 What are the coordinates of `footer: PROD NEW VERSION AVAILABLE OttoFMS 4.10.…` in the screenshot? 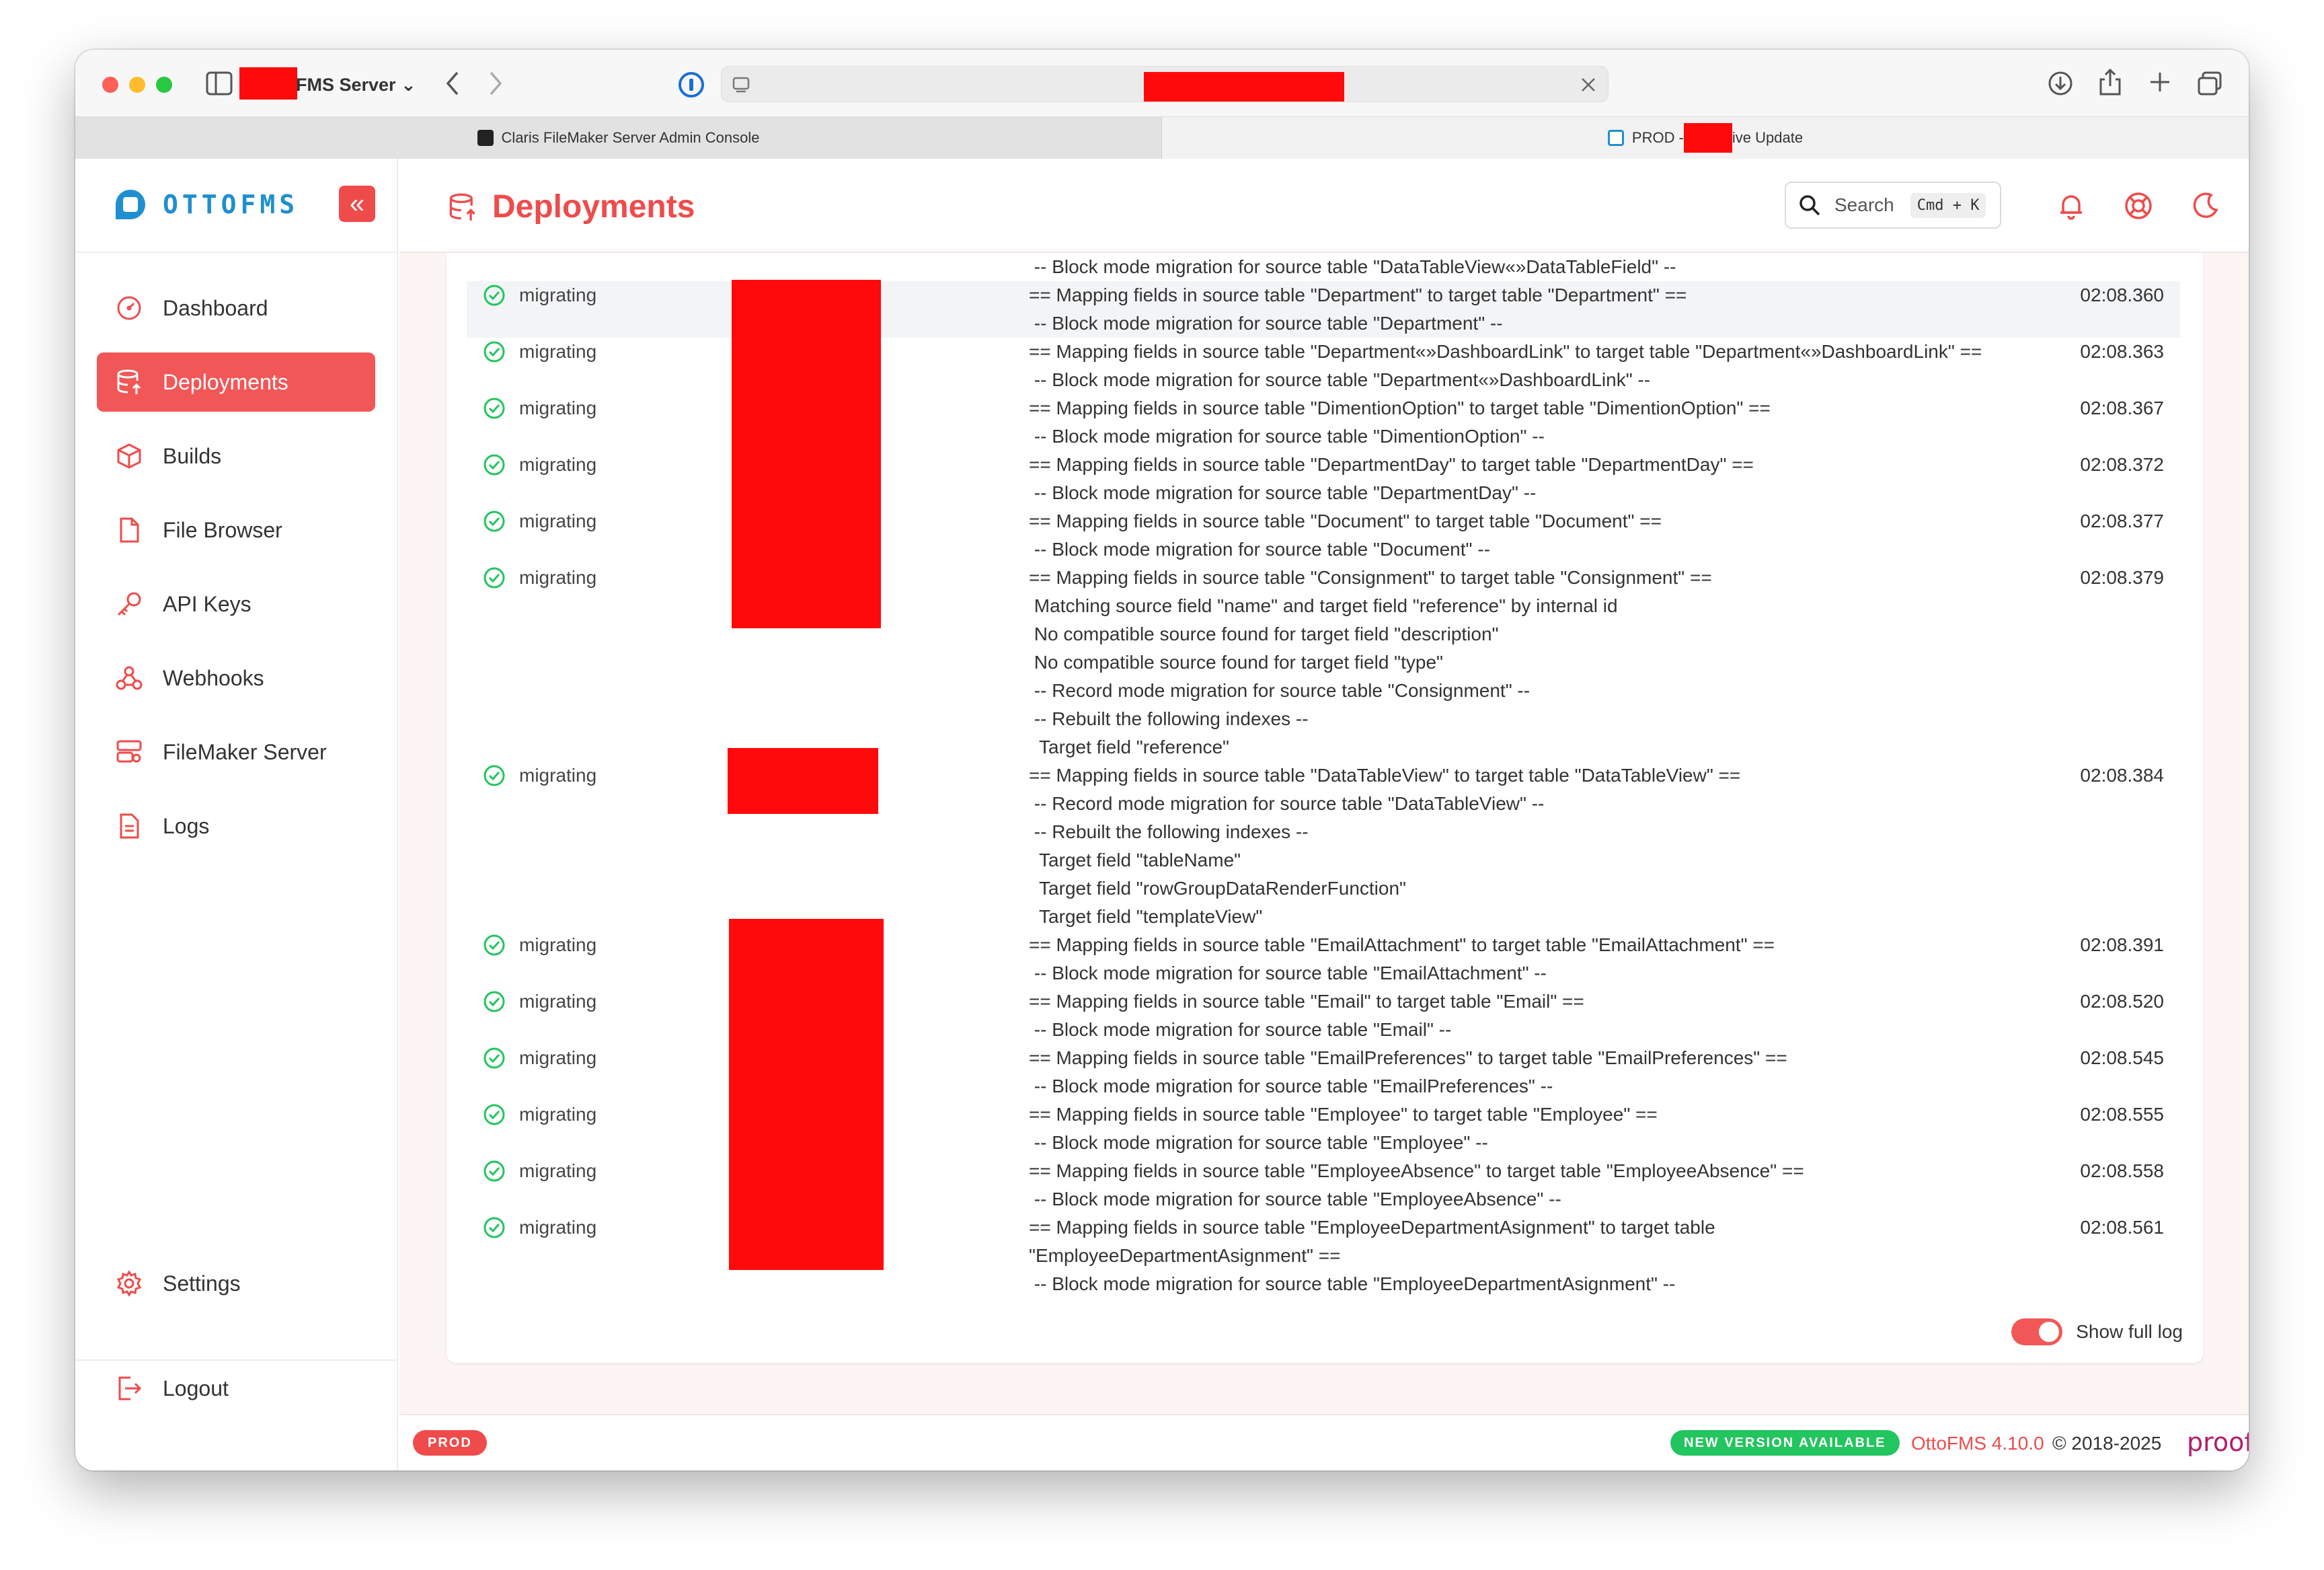 It's located at (1324, 1442).